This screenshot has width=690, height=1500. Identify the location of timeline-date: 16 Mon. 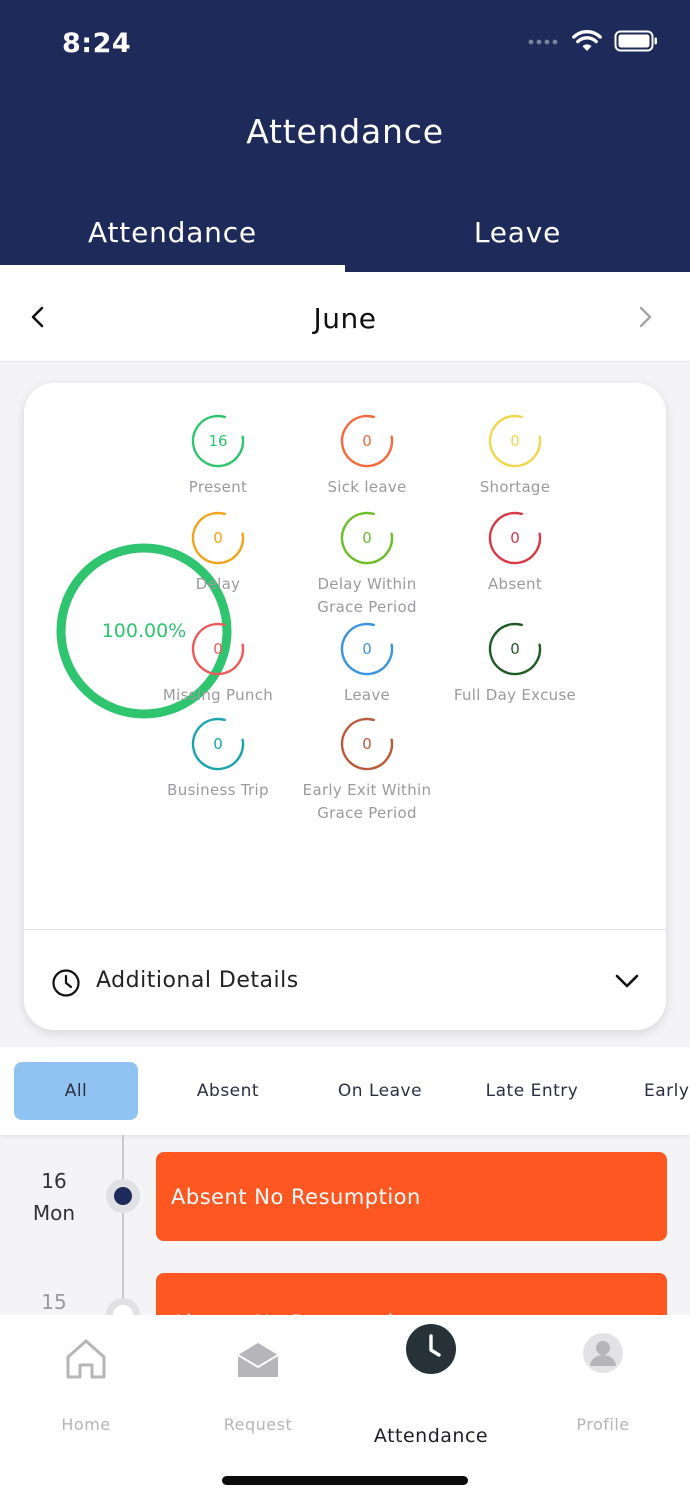
(54, 1197).